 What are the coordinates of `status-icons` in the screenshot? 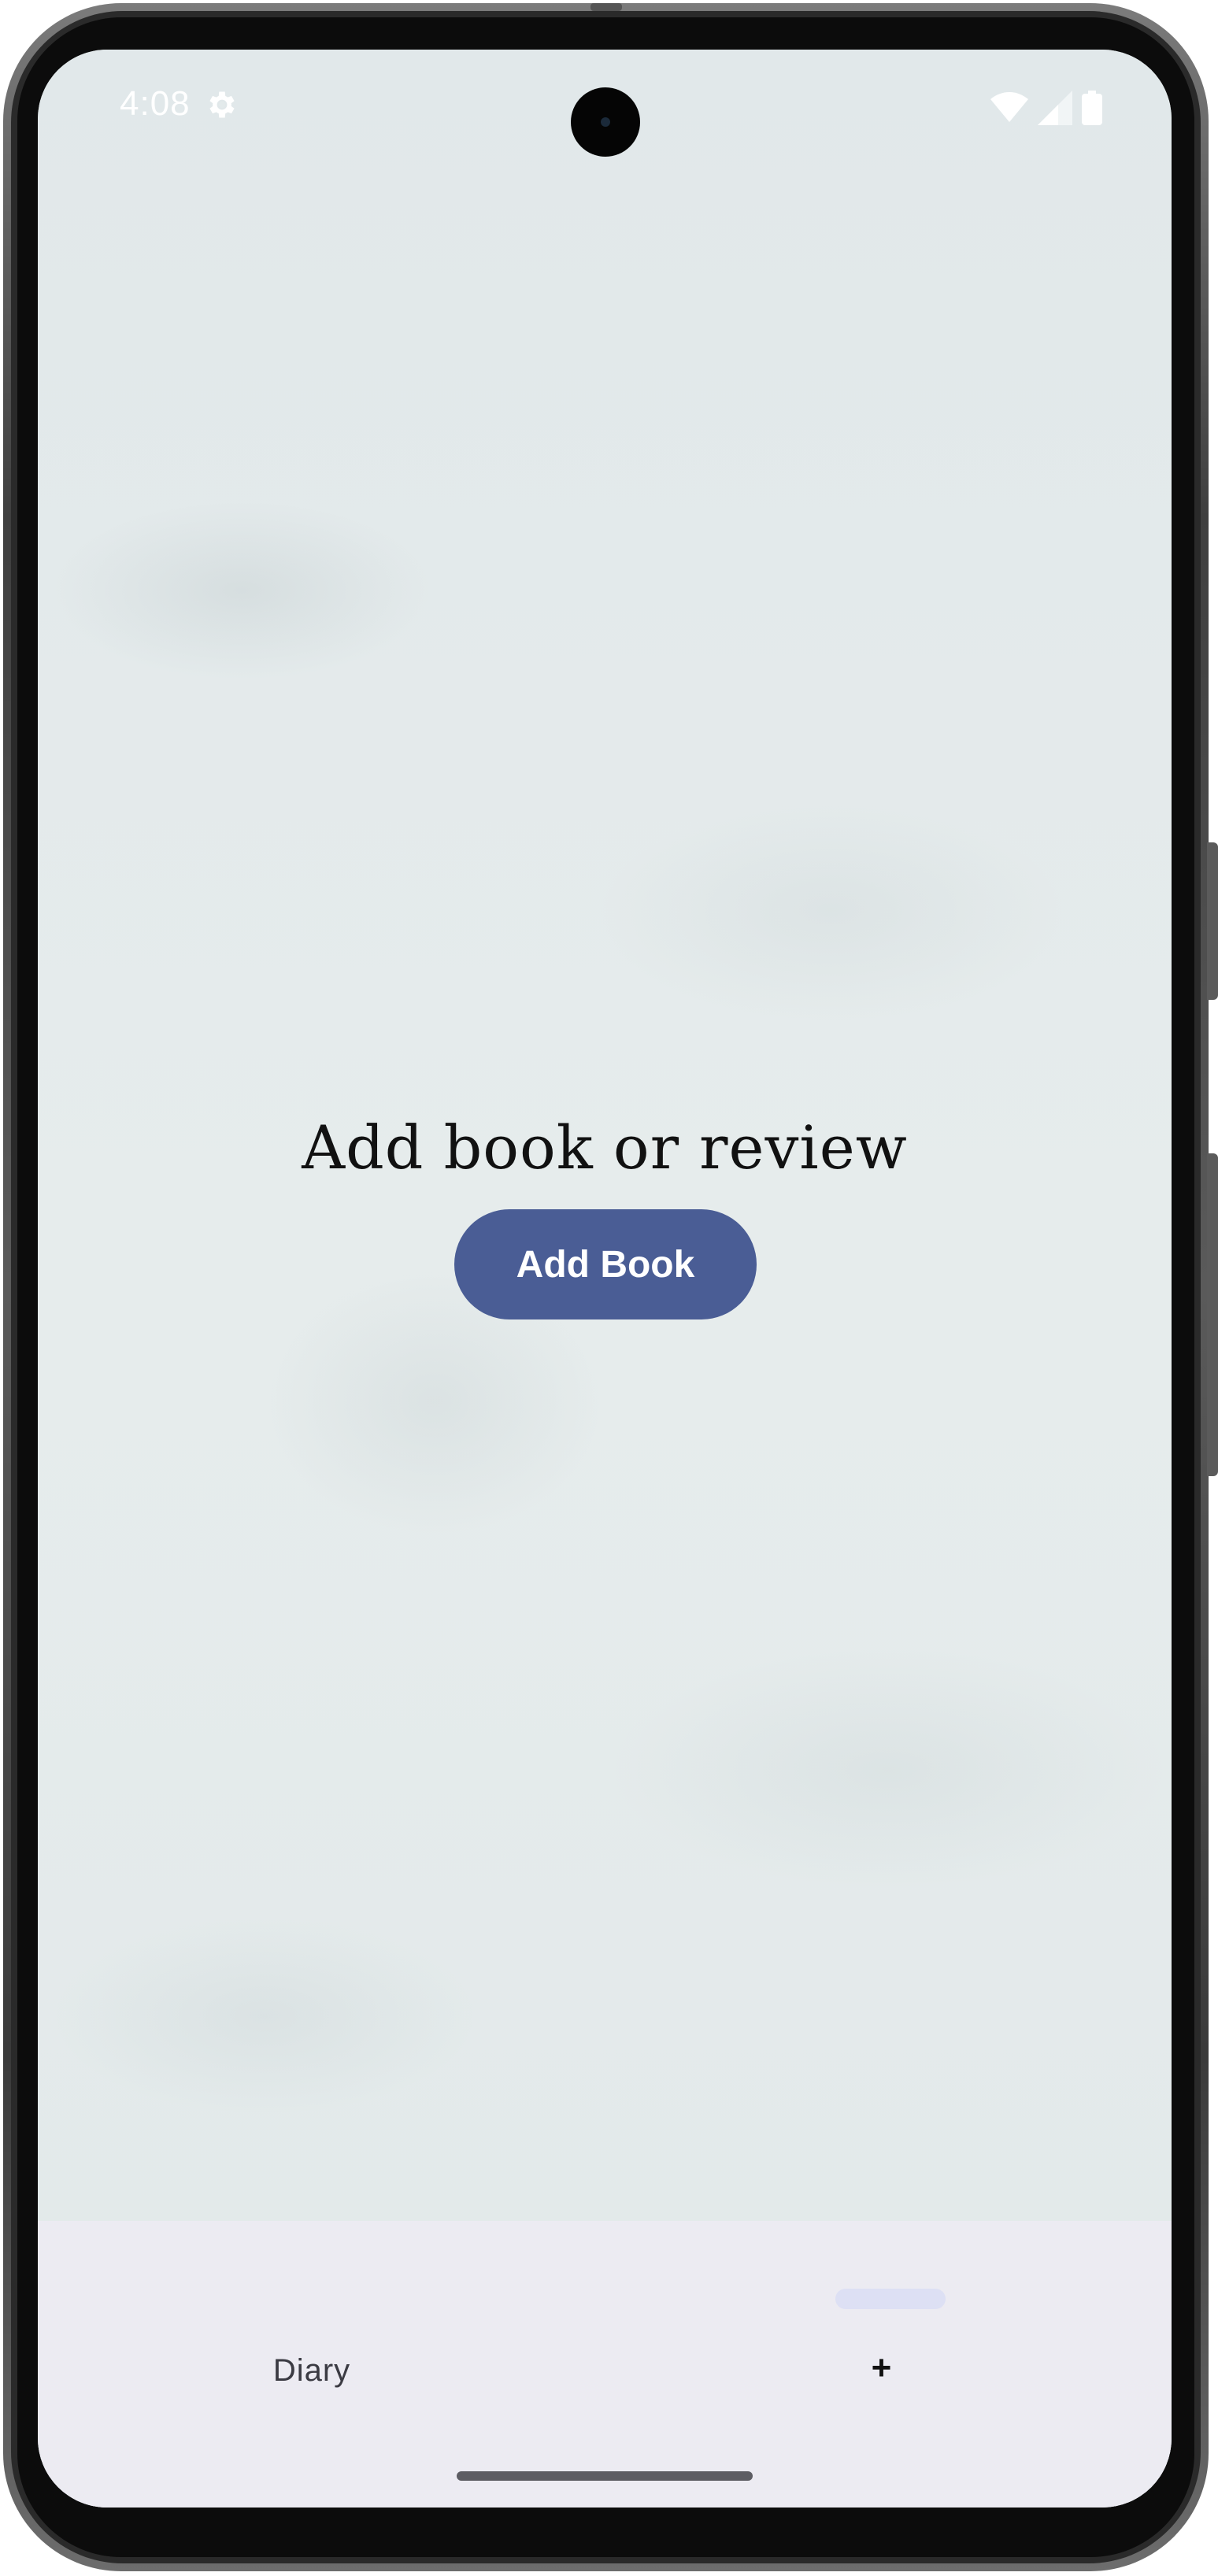 It's located at (1046, 108).